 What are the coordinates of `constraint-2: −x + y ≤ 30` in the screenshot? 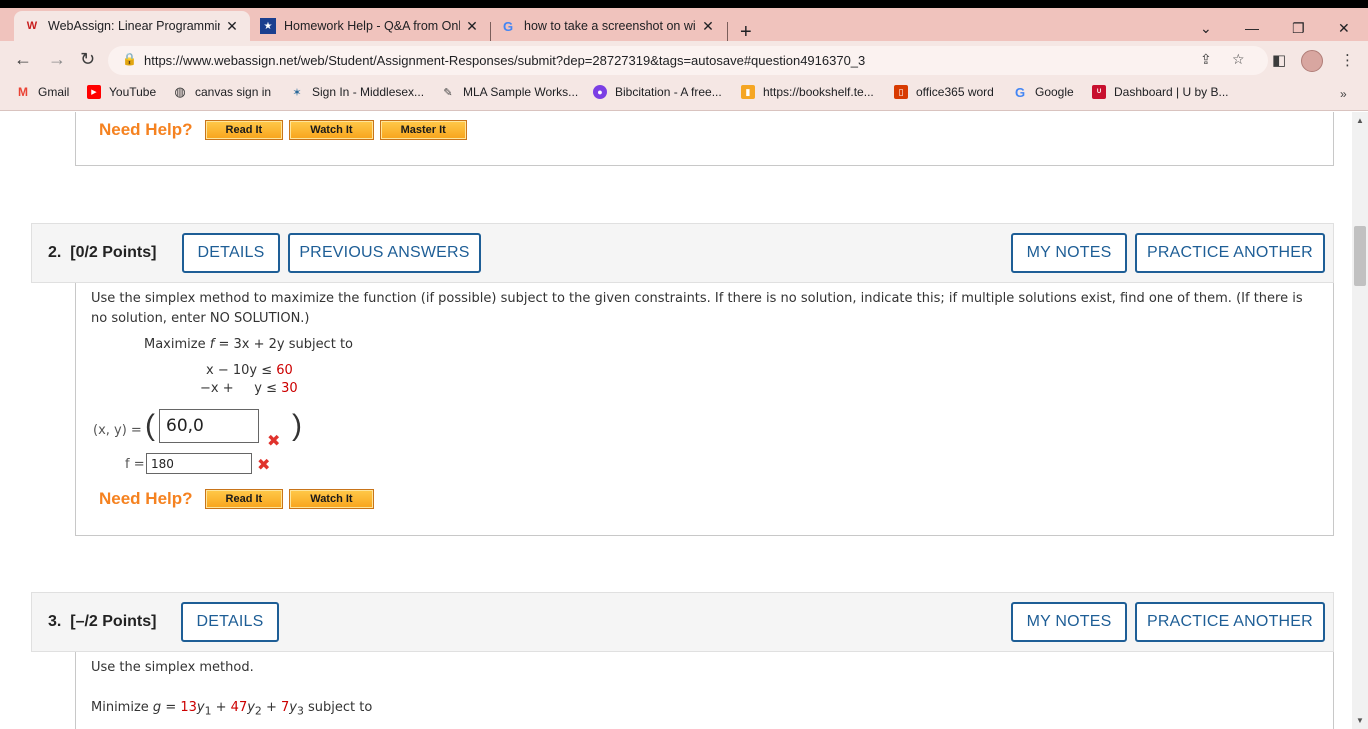 It's located at (249, 388).